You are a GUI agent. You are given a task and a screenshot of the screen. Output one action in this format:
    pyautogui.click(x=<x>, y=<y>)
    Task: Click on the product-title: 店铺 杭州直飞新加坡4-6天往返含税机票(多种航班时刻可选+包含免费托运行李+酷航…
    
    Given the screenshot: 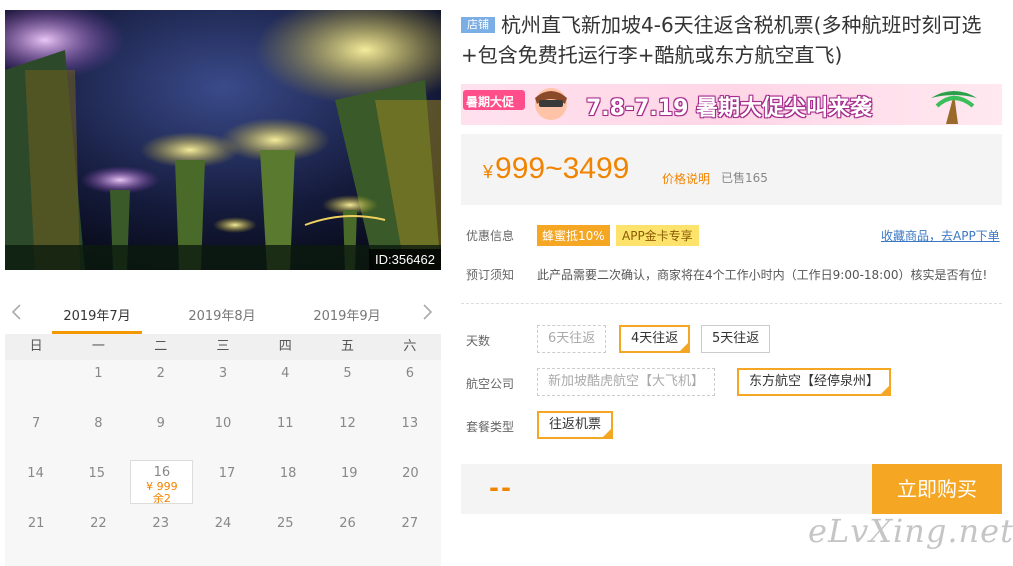 What is the action you would take?
    pyautogui.click(x=733, y=40)
    